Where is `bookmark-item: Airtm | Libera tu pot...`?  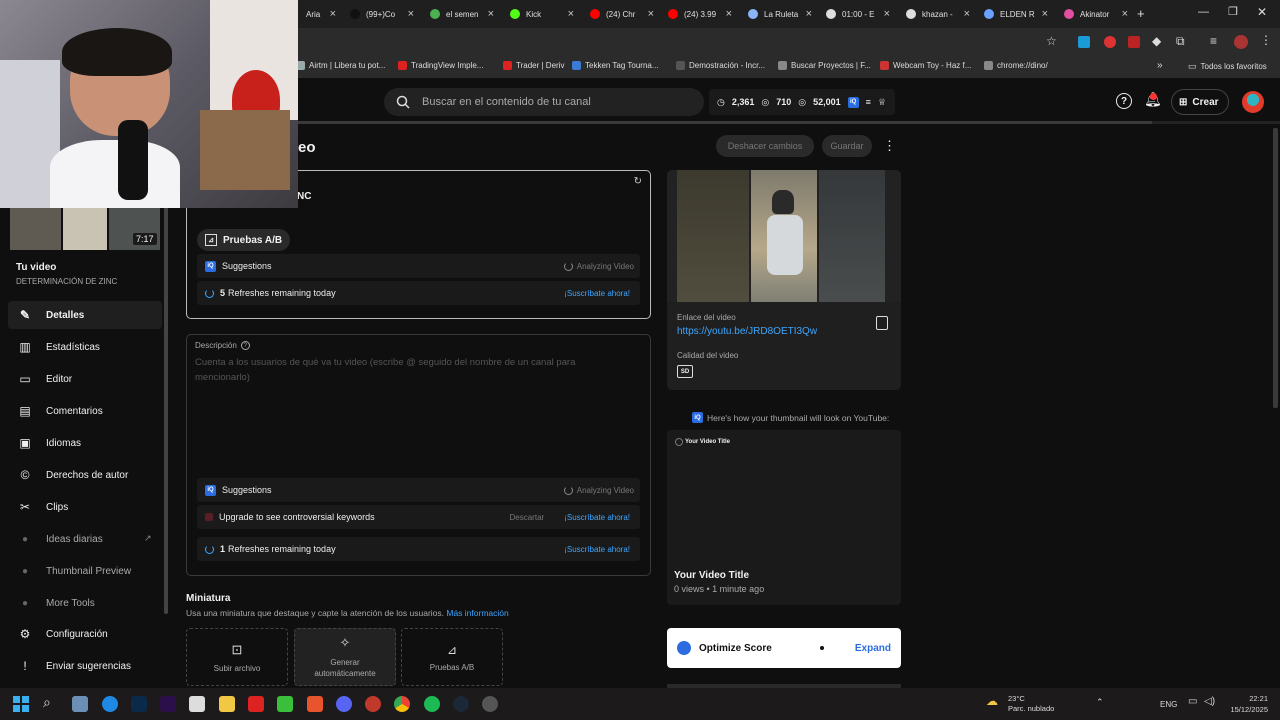 bookmark-item: Airtm | Libera tu pot... is located at coordinates (340, 65).